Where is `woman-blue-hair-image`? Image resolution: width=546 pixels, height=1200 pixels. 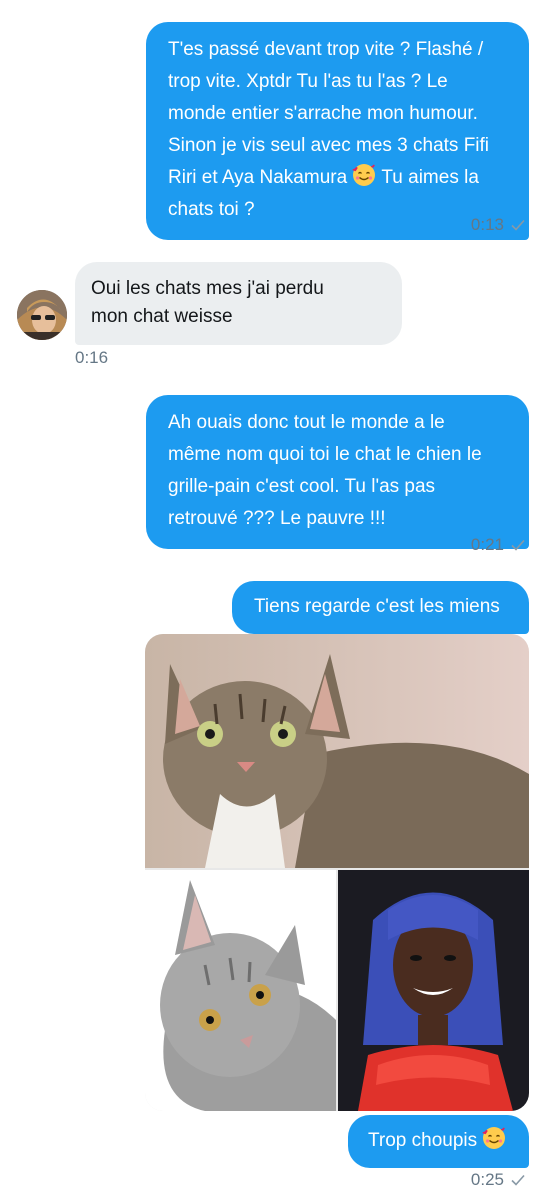 woman-blue-hair-image is located at coordinates (433, 990).